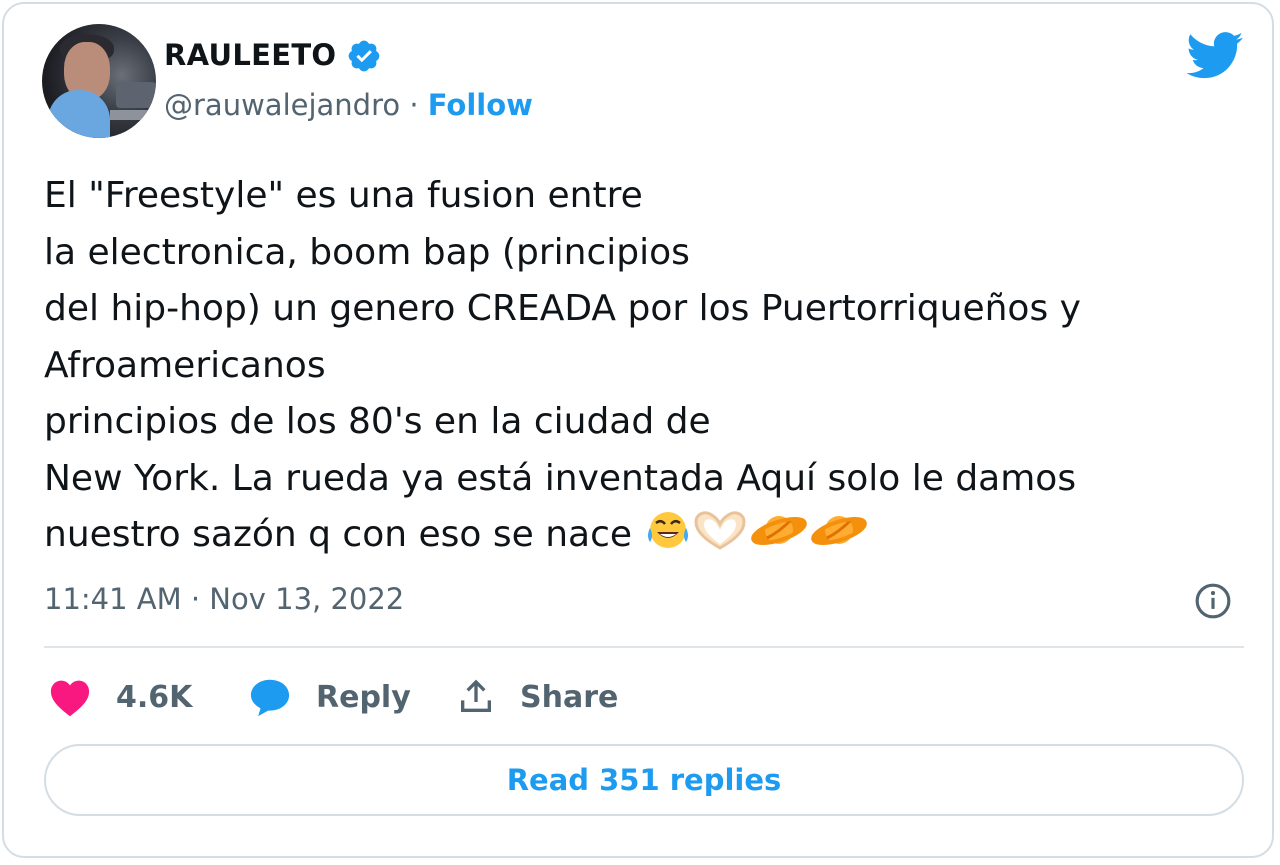 The image size is (1280, 865). I want to click on like-count: 4.6K, so click(154, 697).